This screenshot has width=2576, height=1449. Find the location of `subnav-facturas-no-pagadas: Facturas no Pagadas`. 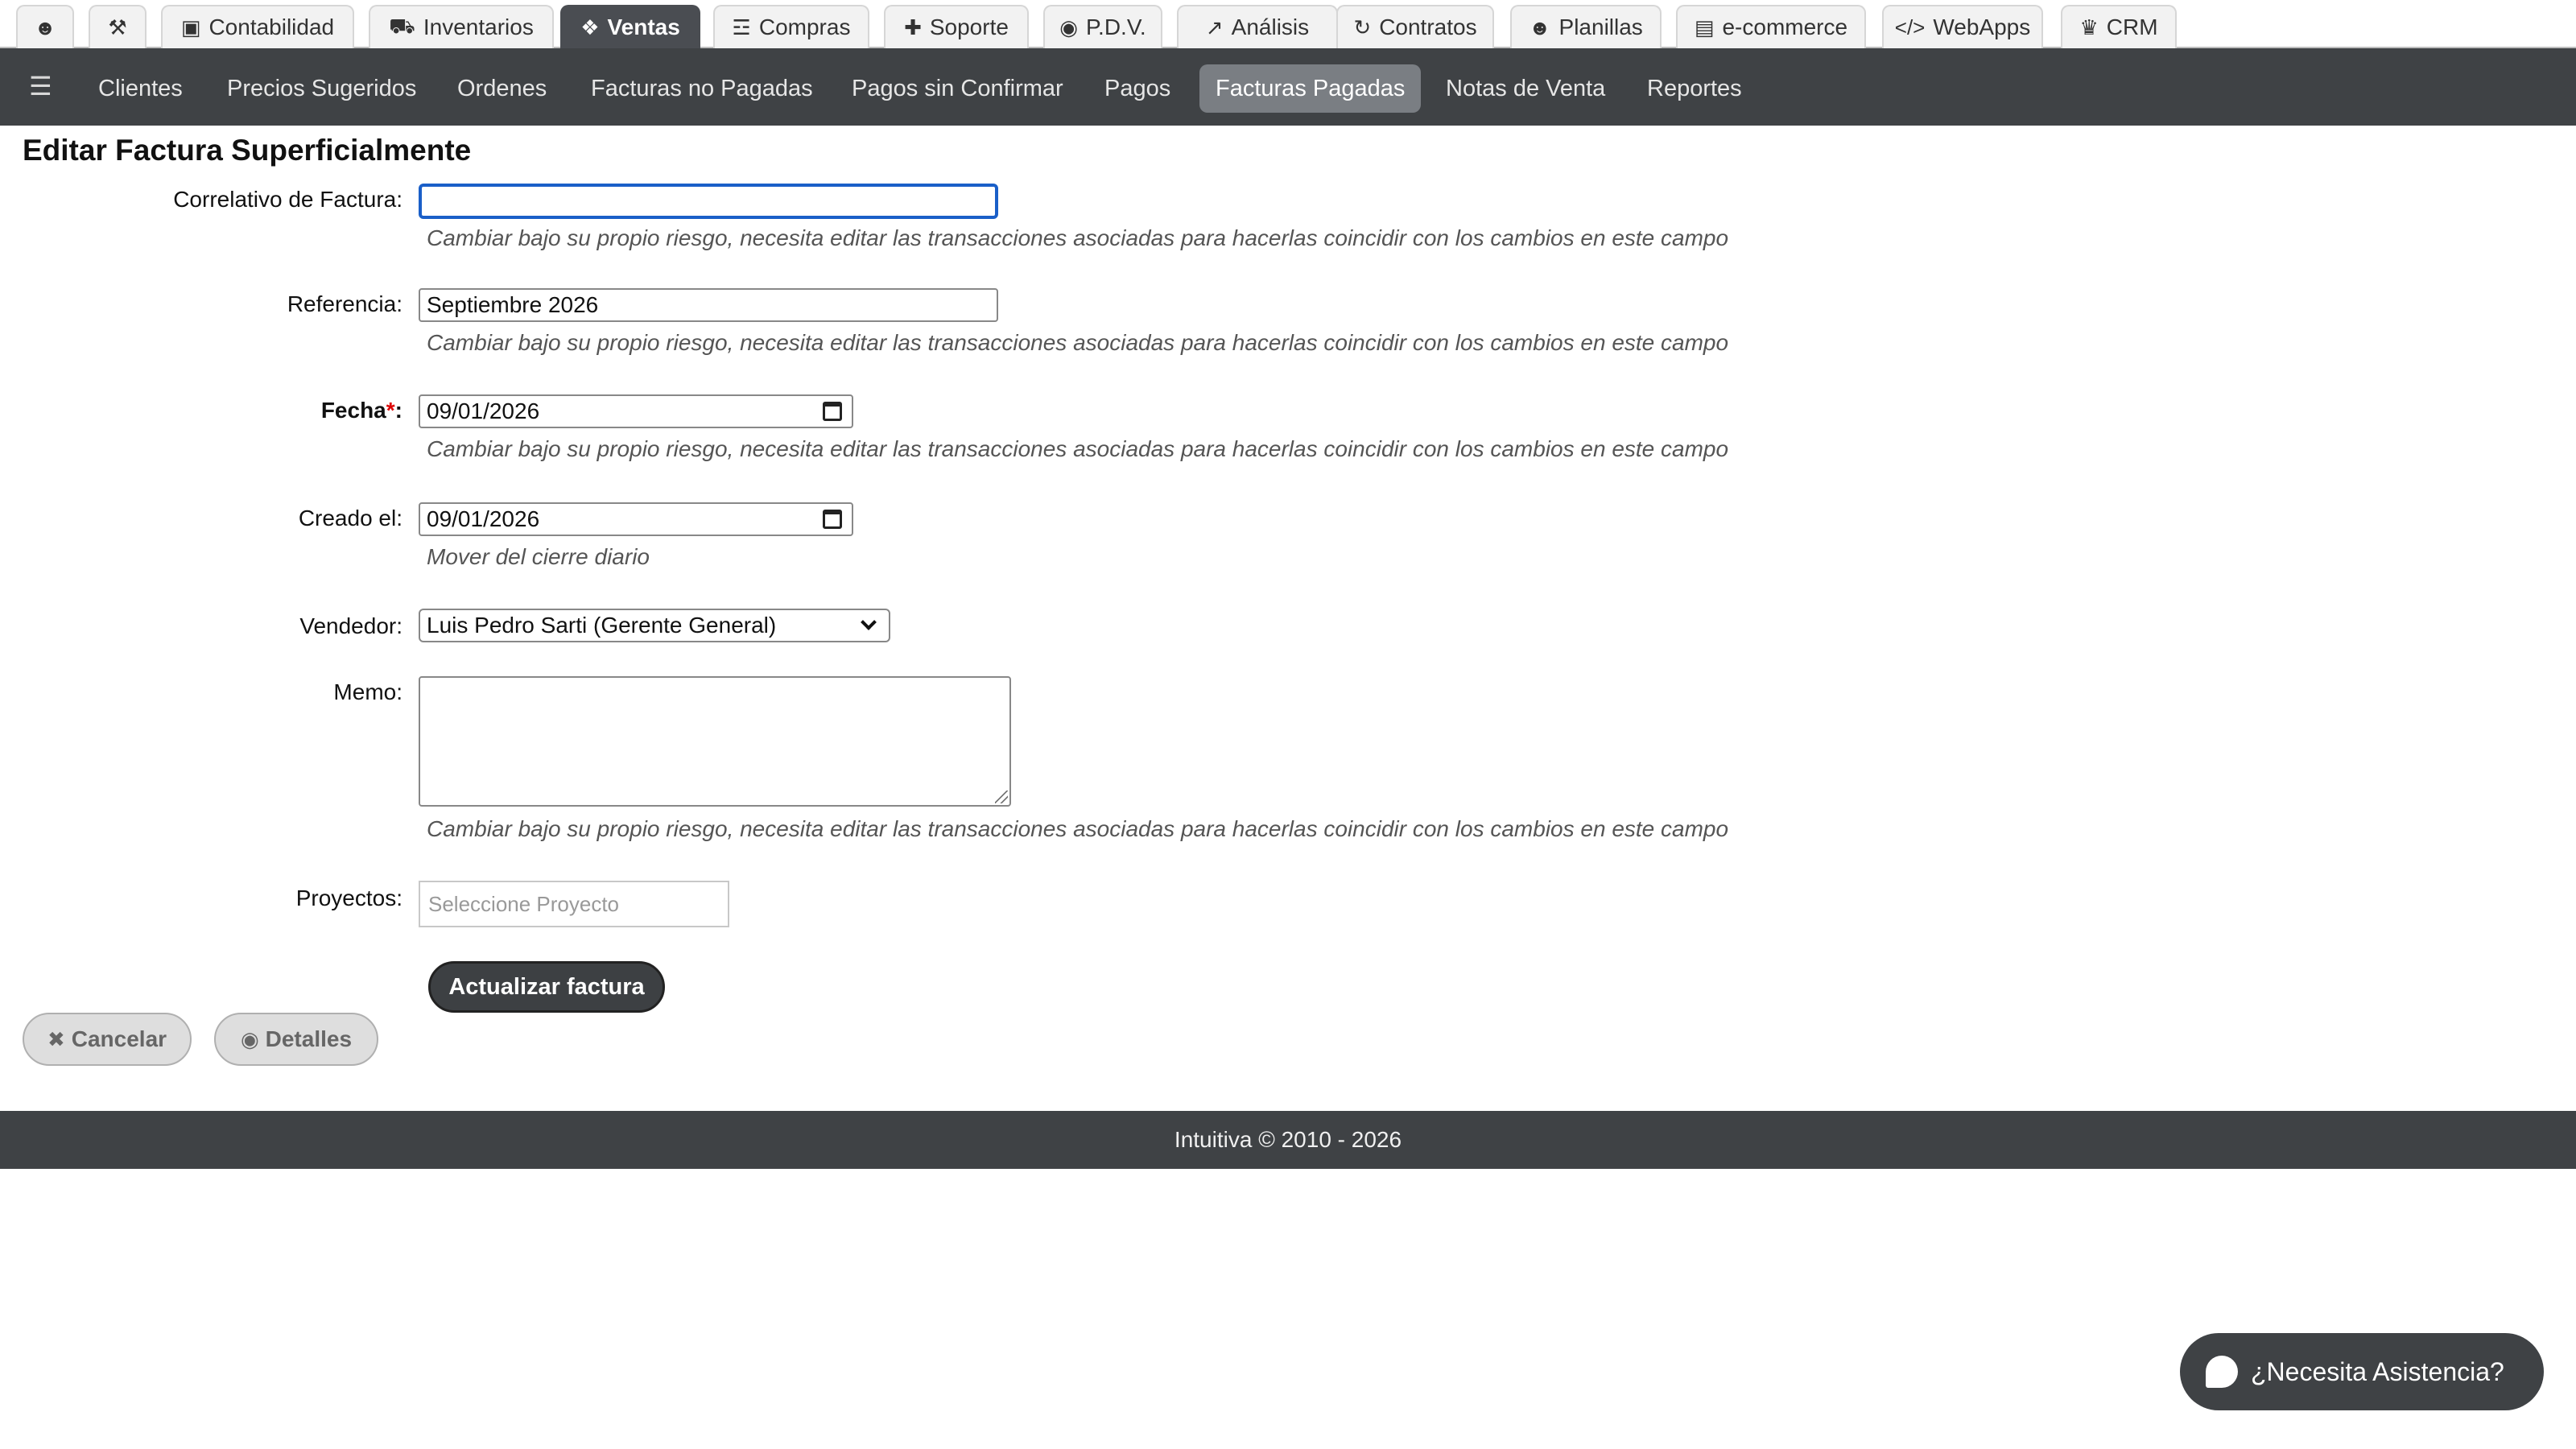

subnav-facturas-no-pagadas: Facturas no Pagadas is located at coordinates (702, 88).